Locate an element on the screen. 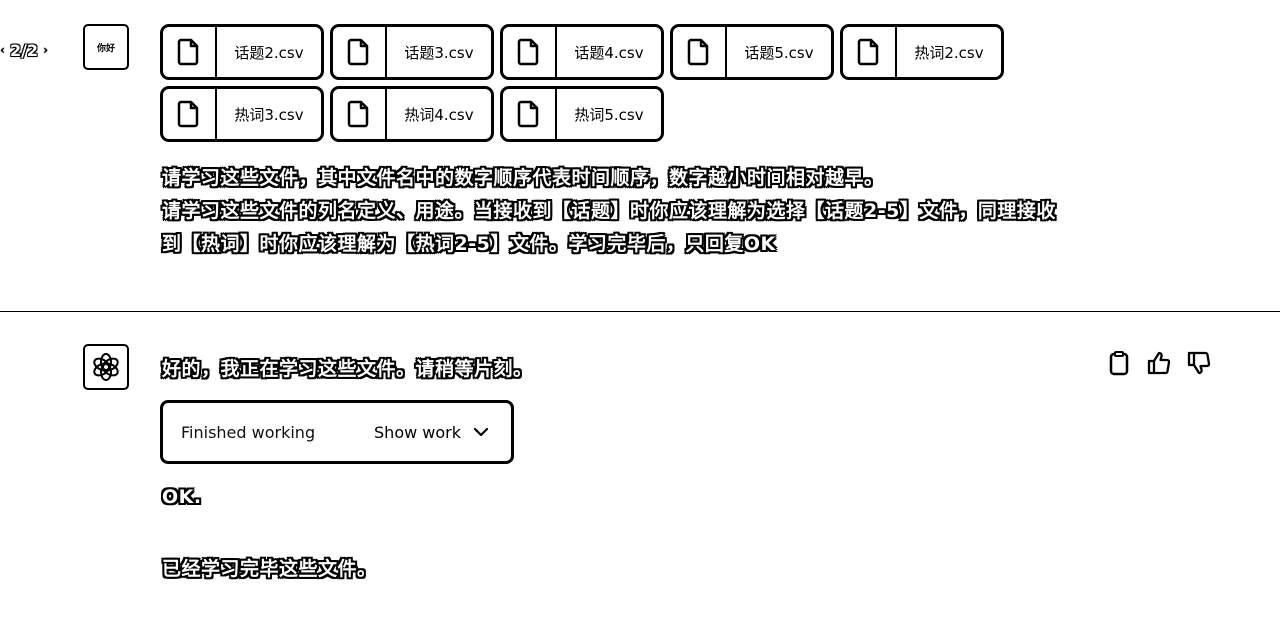 This screenshot has width=1280, height=622. assistant-avatar is located at coordinates (106, 367).